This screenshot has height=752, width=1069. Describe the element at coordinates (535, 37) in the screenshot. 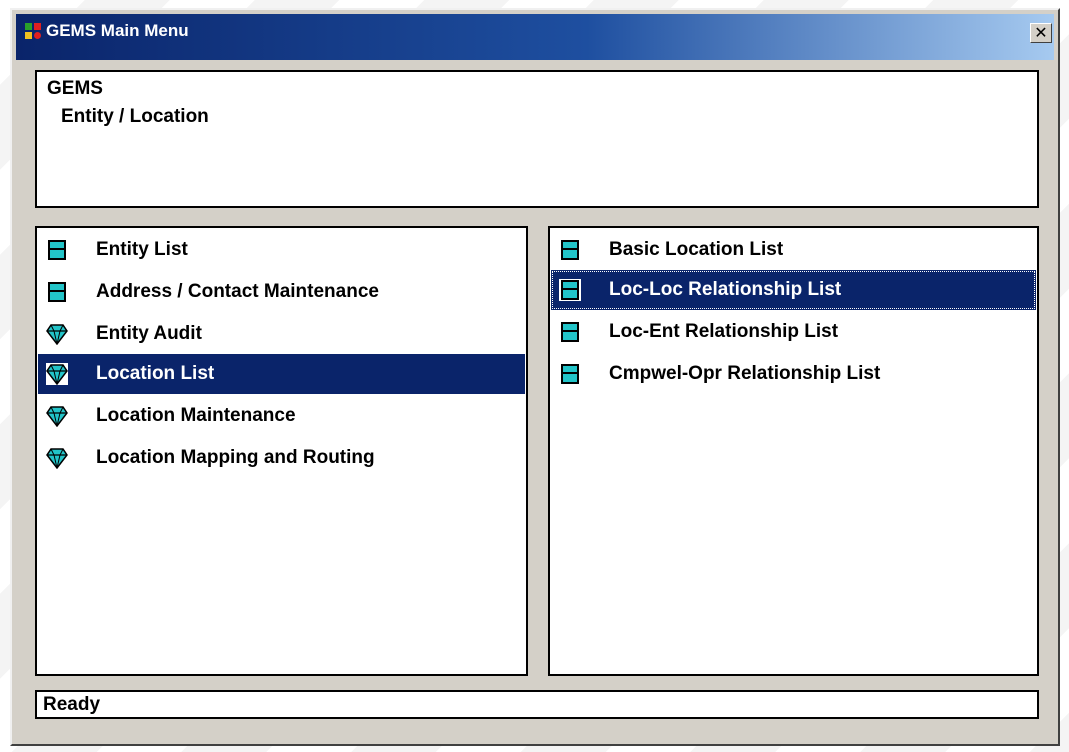

I see `title-bar: GEMS Main Menu ✕` at that location.